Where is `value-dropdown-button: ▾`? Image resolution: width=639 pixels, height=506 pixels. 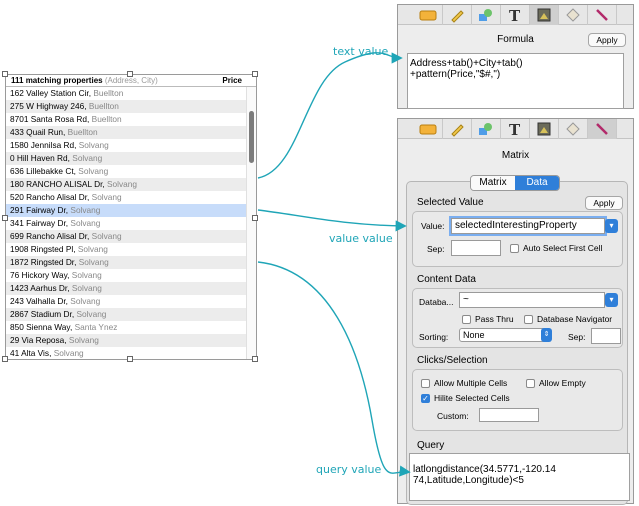 value-dropdown-button: ▾ is located at coordinates (611, 226).